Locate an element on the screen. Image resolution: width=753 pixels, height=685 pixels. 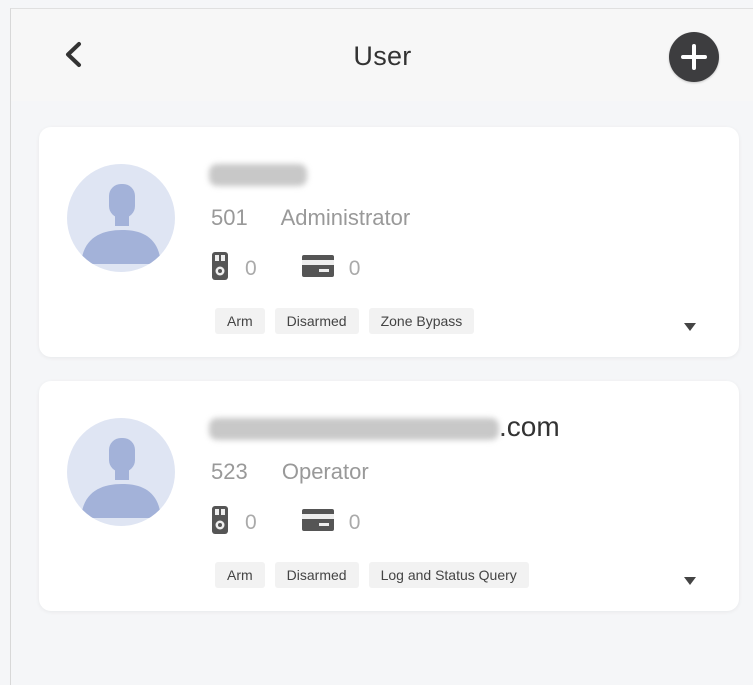
user-meta: 523 Operator is located at coordinates (290, 472).